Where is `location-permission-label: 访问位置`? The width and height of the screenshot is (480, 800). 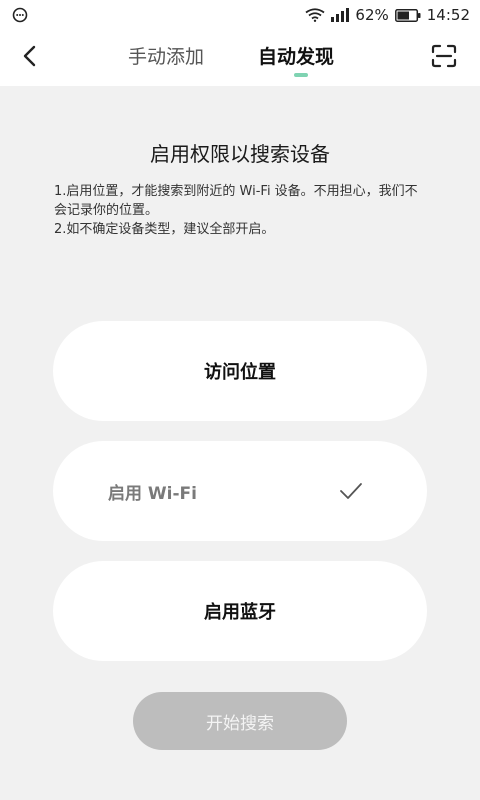 location-permission-label: 访问位置 is located at coordinates (240, 372).